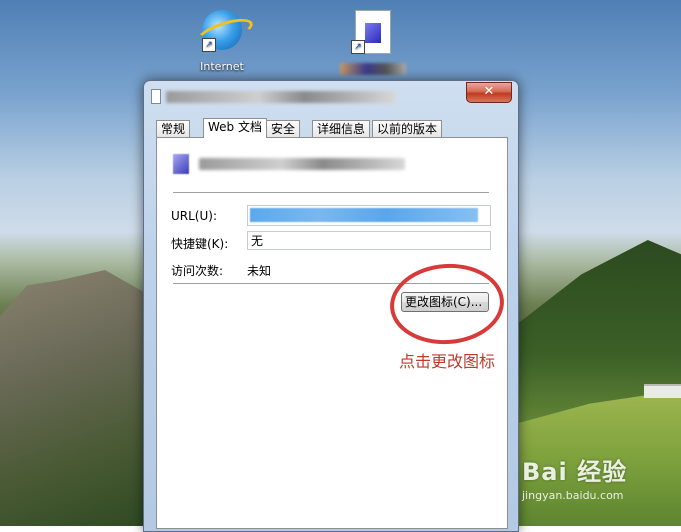 The image size is (681, 532). Describe the element at coordinates (447, 361) in the screenshot. I see `annotation-text: 点击更改图标` at that location.